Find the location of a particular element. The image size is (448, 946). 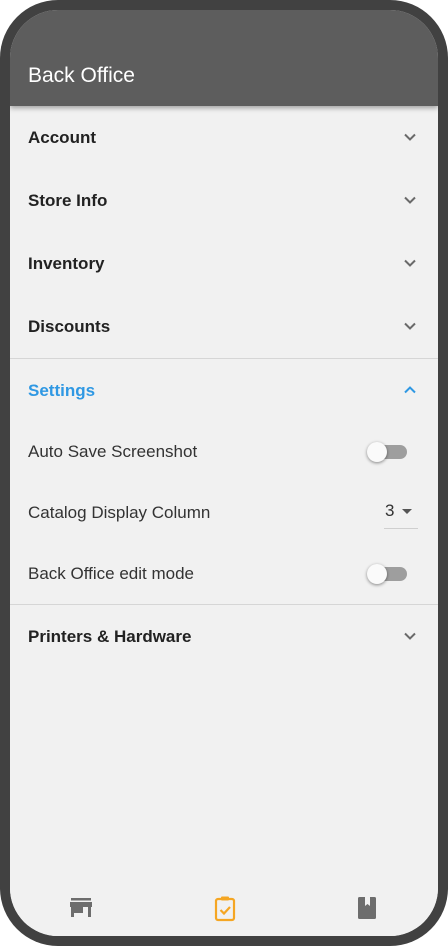

section-inventory: Inventory is located at coordinates (224, 263).